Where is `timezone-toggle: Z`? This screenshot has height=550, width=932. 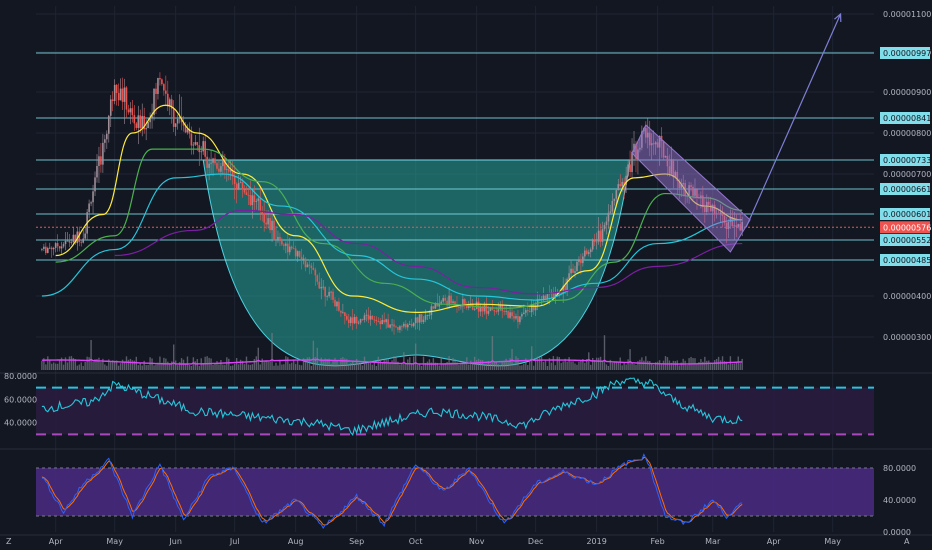 timezone-toggle: Z is located at coordinates (9, 541).